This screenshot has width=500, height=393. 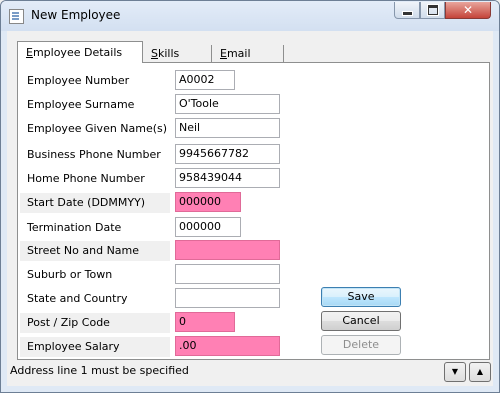 I want to click on tab-label: mail, so click(x=238, y=53).